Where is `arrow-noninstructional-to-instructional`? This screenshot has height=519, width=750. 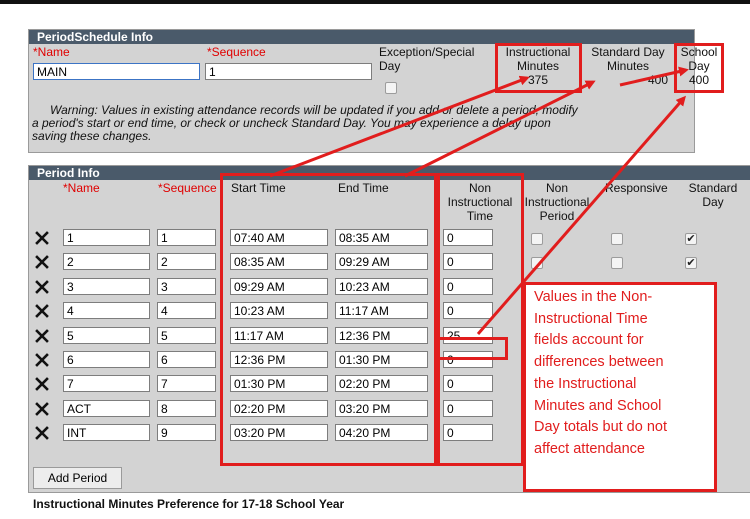
arrow-noninstructional-to-instructional is located at coordinates (500, 129).